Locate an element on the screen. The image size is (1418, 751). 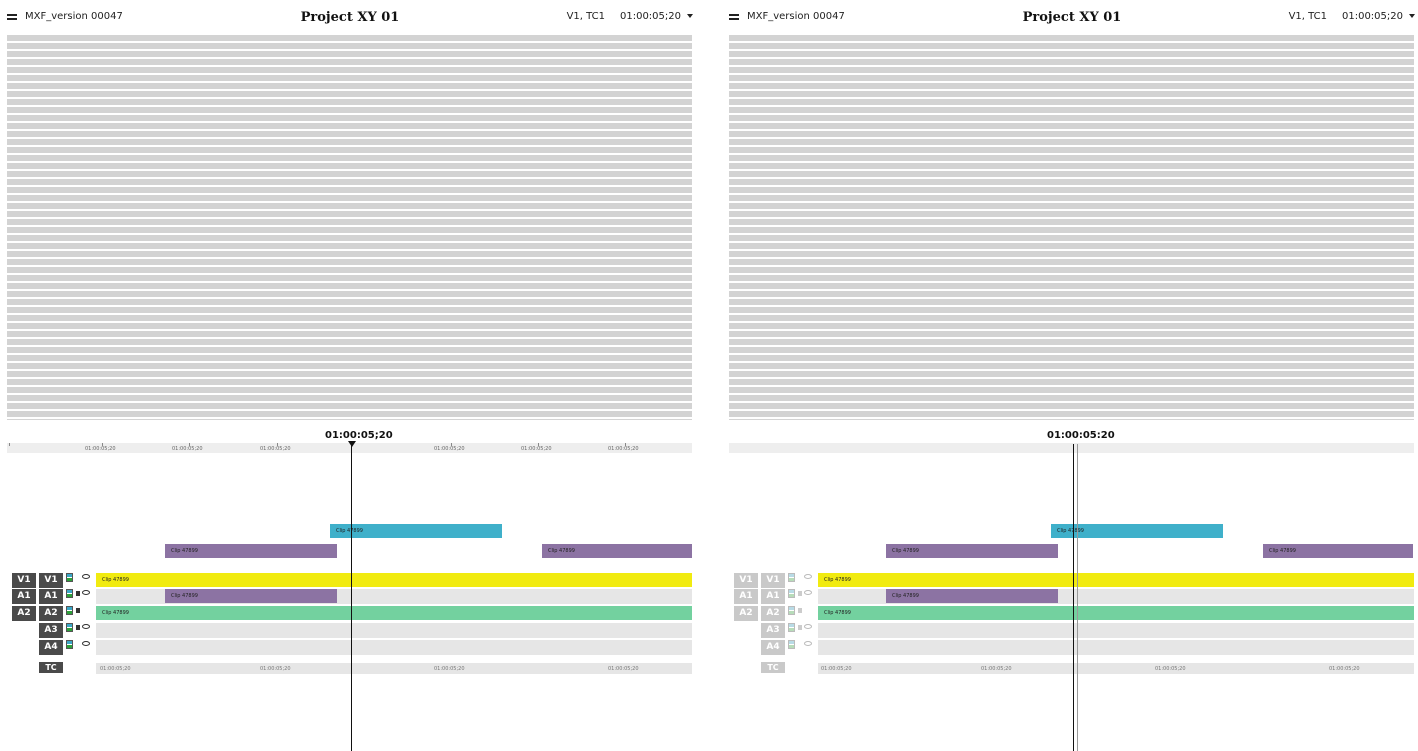
playhead-secondary-line is located at coordinates (1077, 597).